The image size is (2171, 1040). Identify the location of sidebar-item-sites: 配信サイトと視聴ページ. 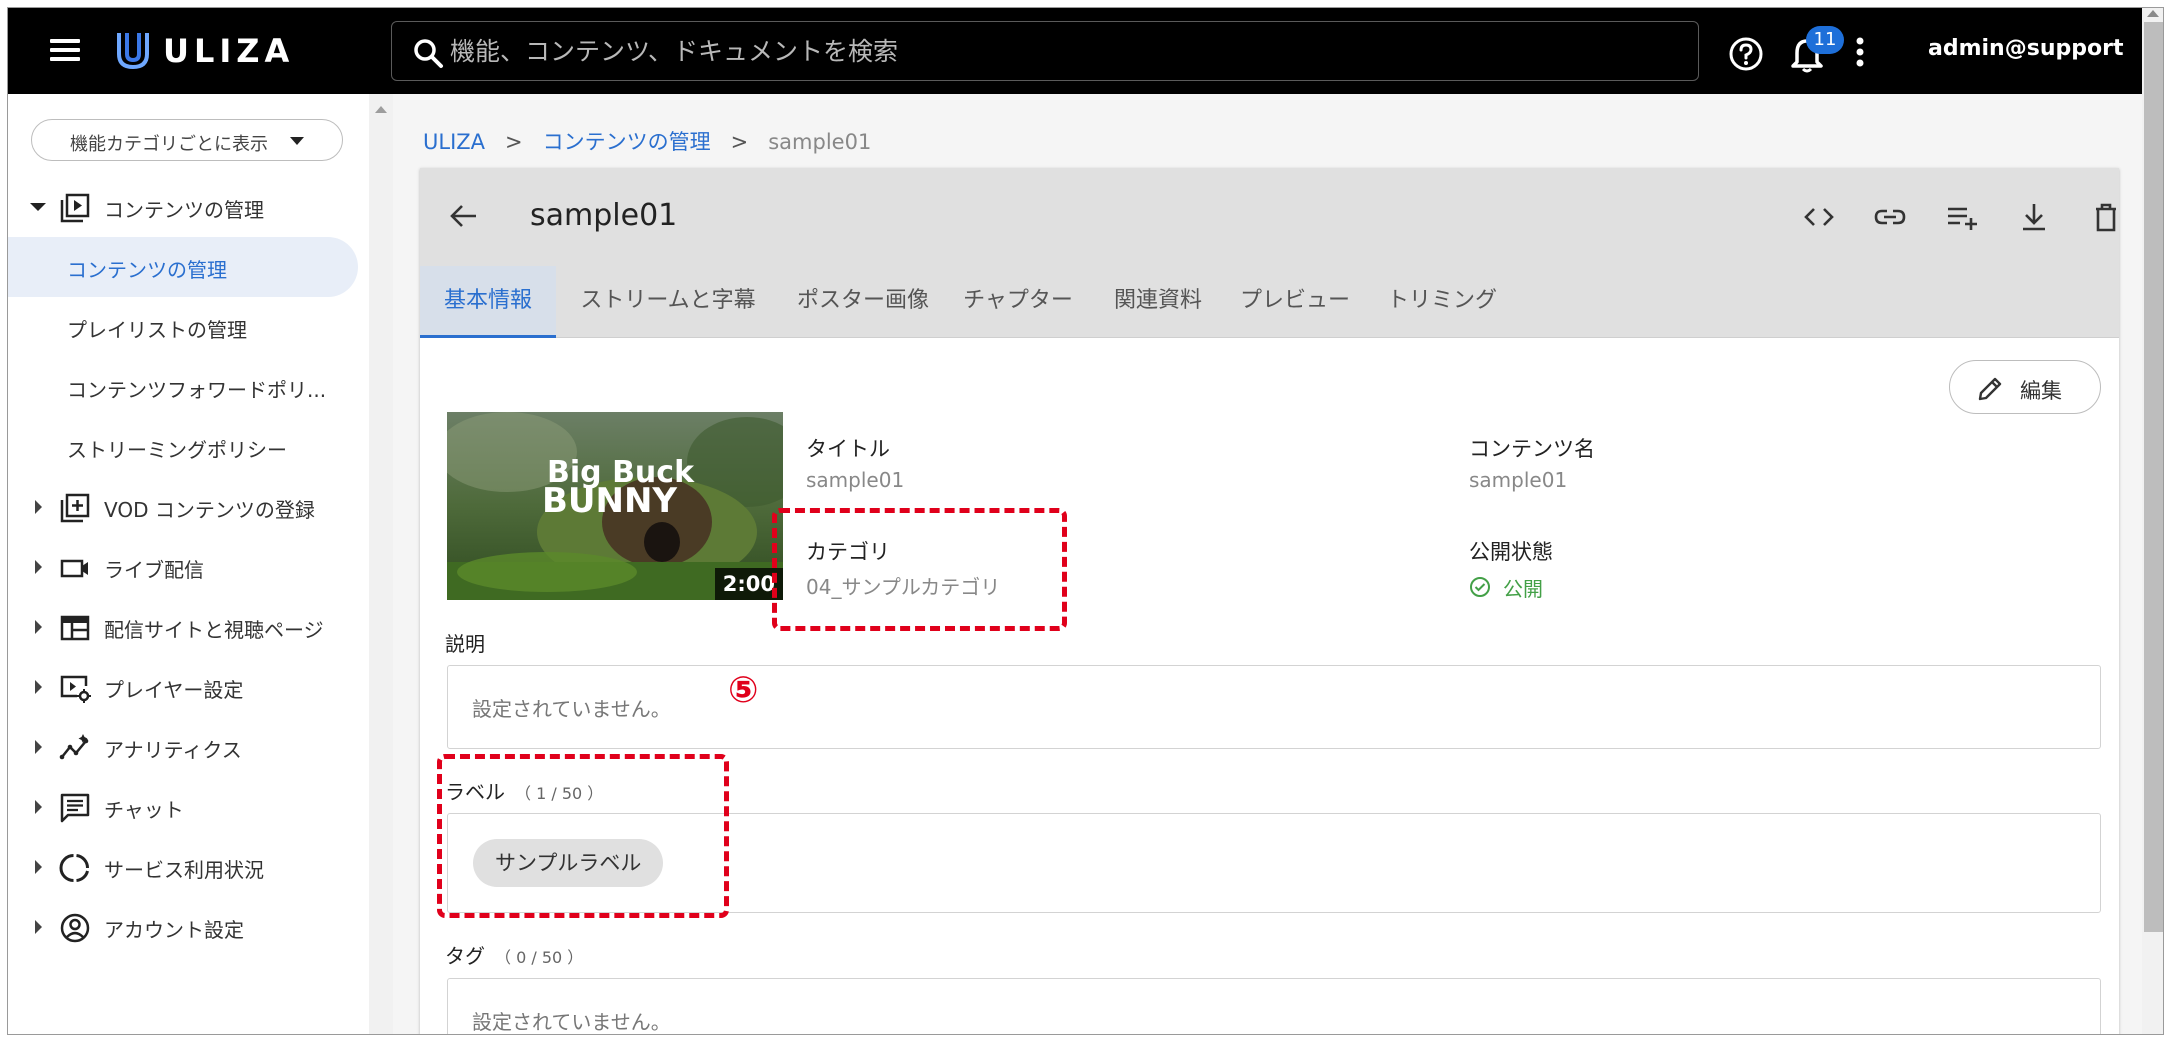
(188, 627).